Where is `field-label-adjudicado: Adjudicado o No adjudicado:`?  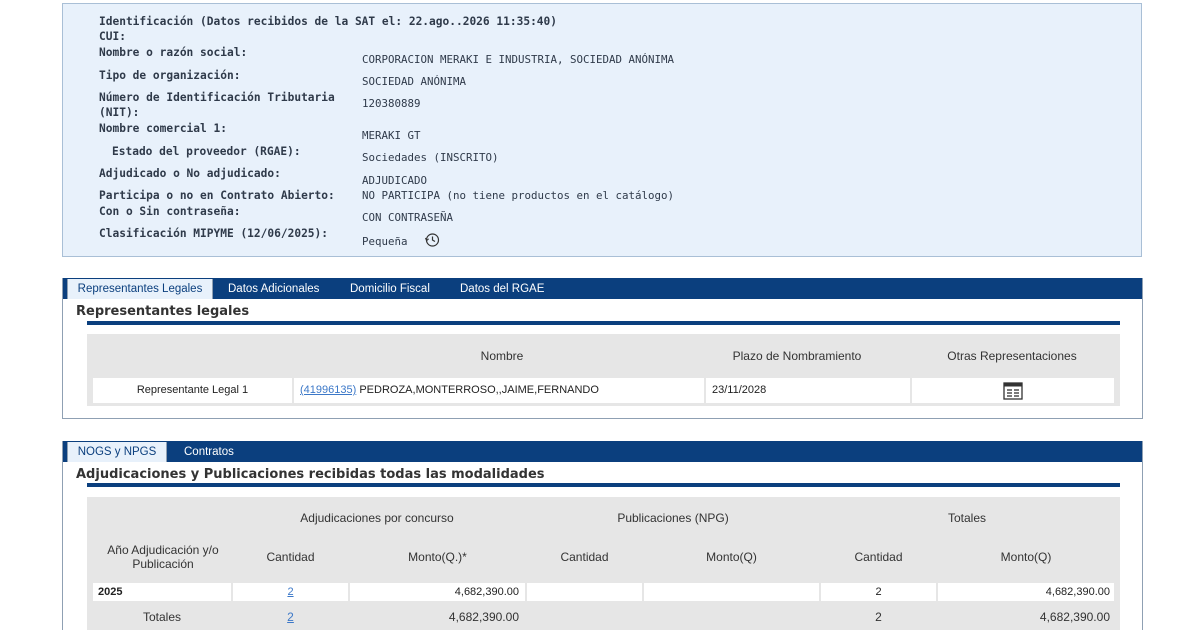 field-label-adjudicado: Adjudicado o No adjudicado: is located at coordinates (190, 173).